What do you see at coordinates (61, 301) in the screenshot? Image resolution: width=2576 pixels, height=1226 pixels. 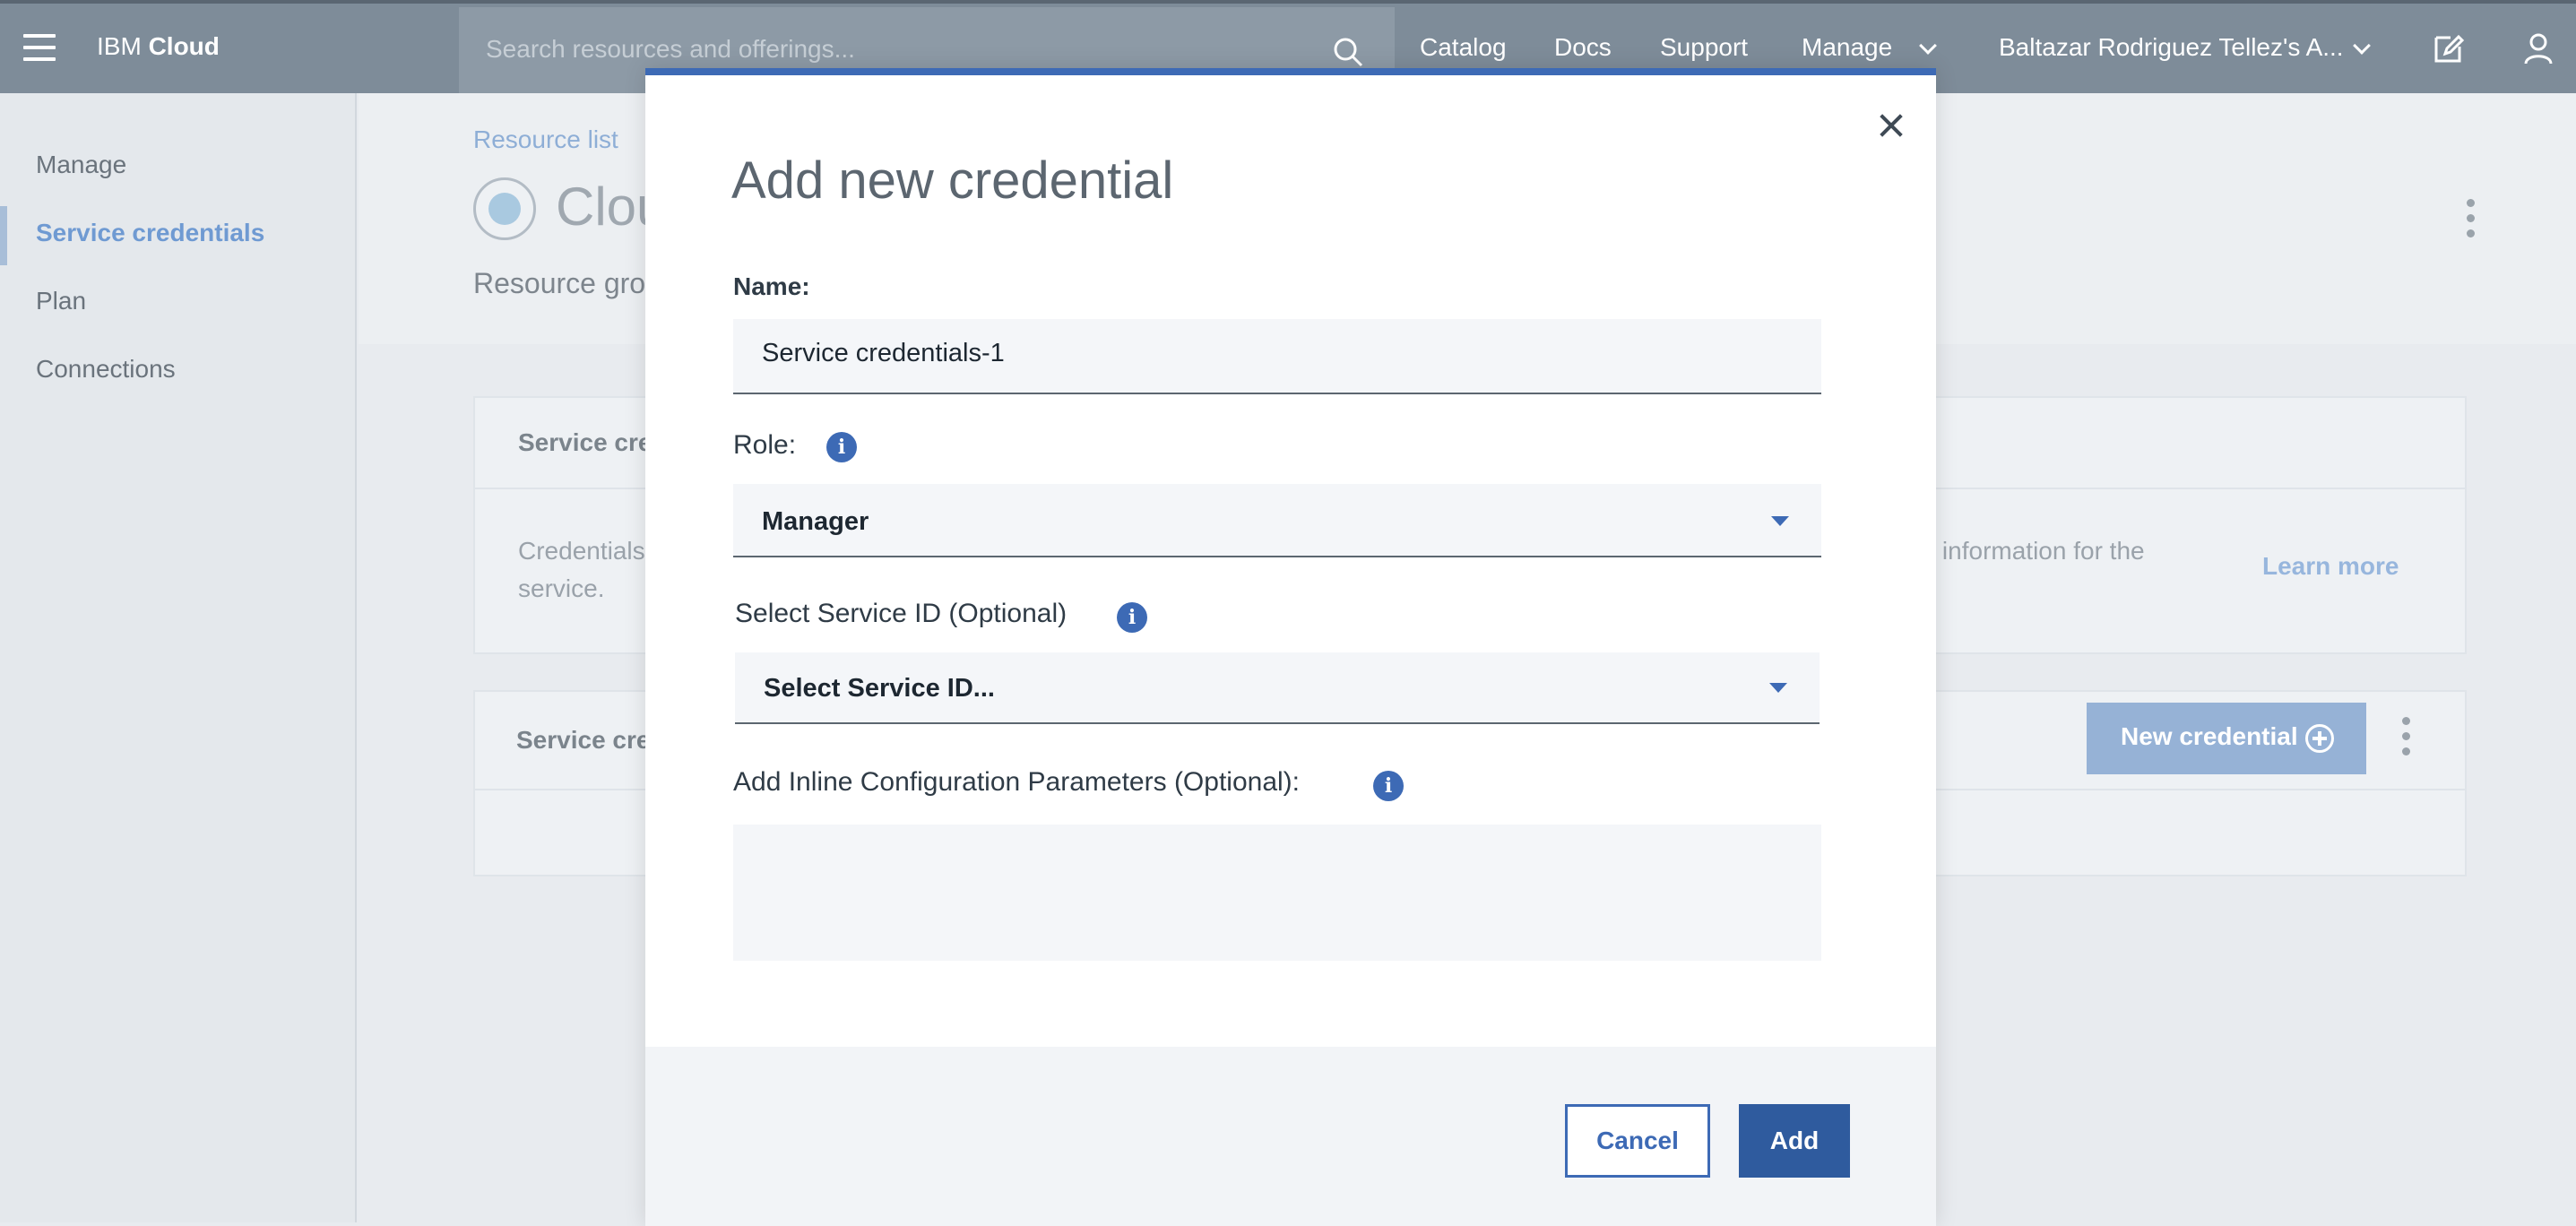 I see `sidebar-item-plan: Plan` at bounding box center [61, 301].